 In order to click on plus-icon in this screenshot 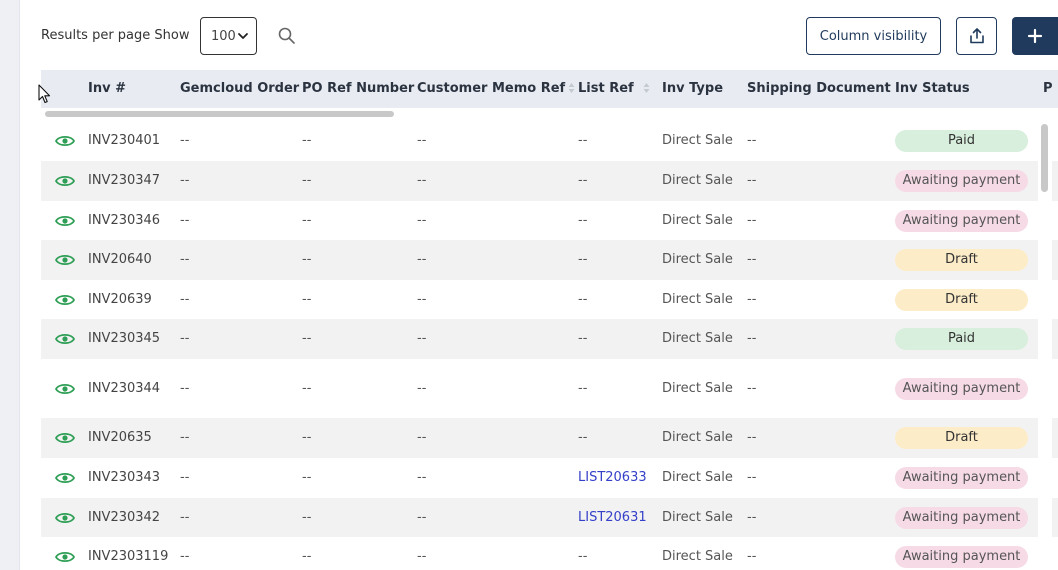, I will do `click(1035, 36)`.